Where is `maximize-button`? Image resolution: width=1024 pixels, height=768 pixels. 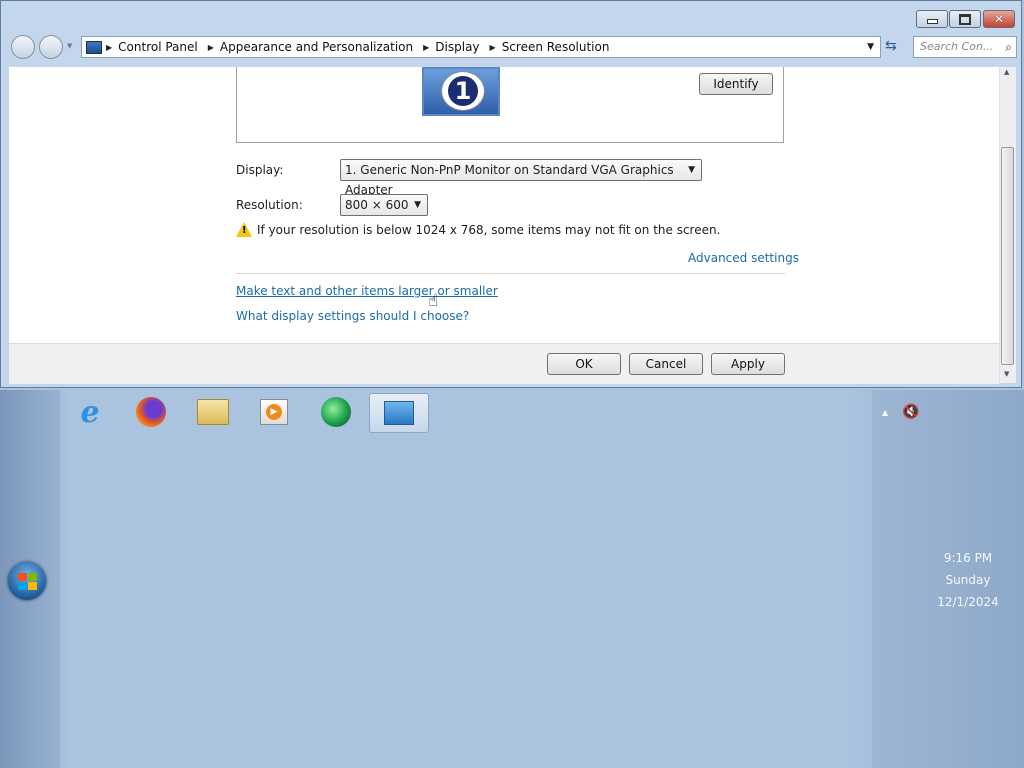
maximize-button is located at coordinates (965, 19).